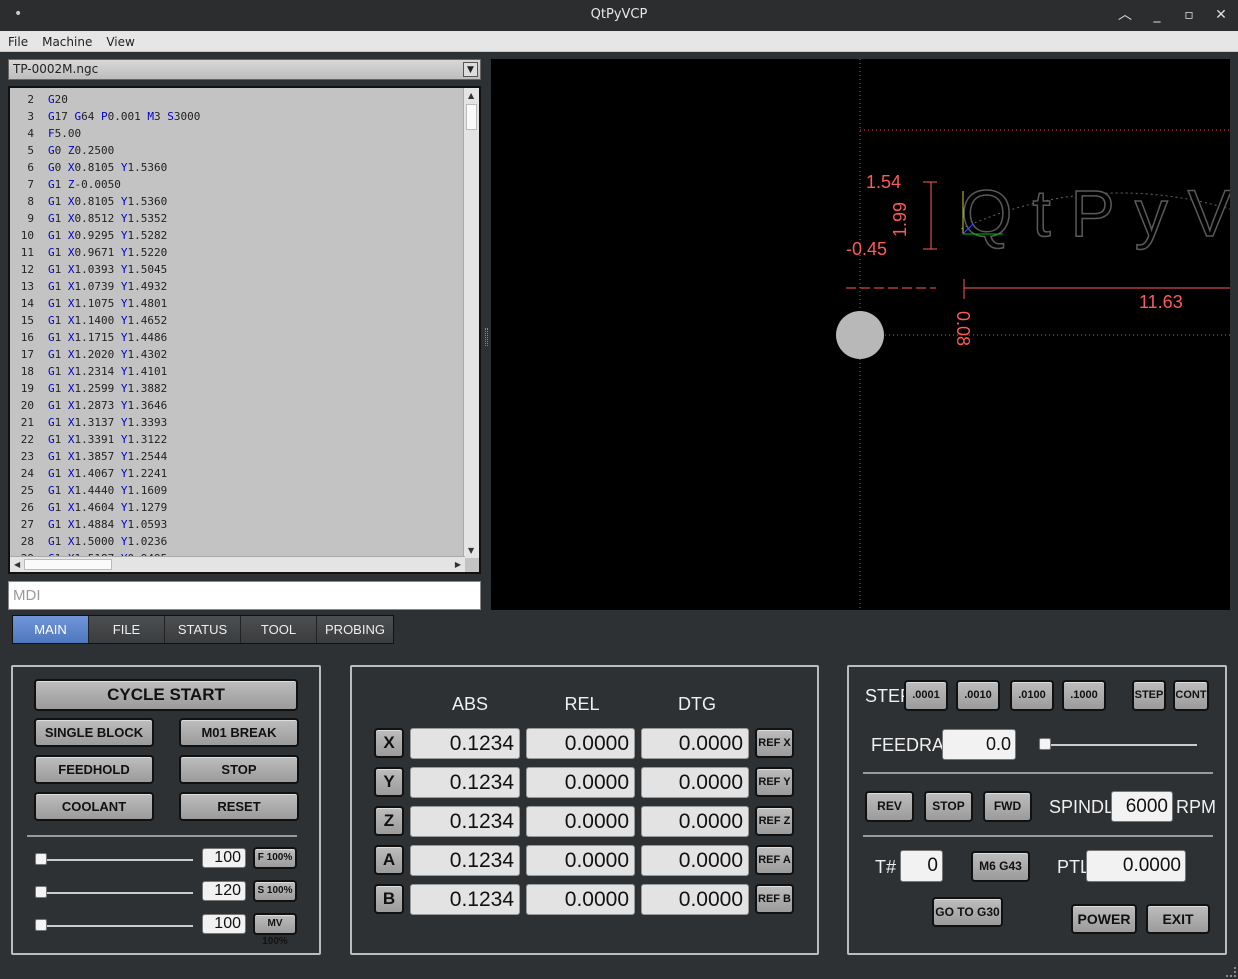  I want to click on code-line: 16 G1 X1.1715 Y1.4486, so click(237, 337).